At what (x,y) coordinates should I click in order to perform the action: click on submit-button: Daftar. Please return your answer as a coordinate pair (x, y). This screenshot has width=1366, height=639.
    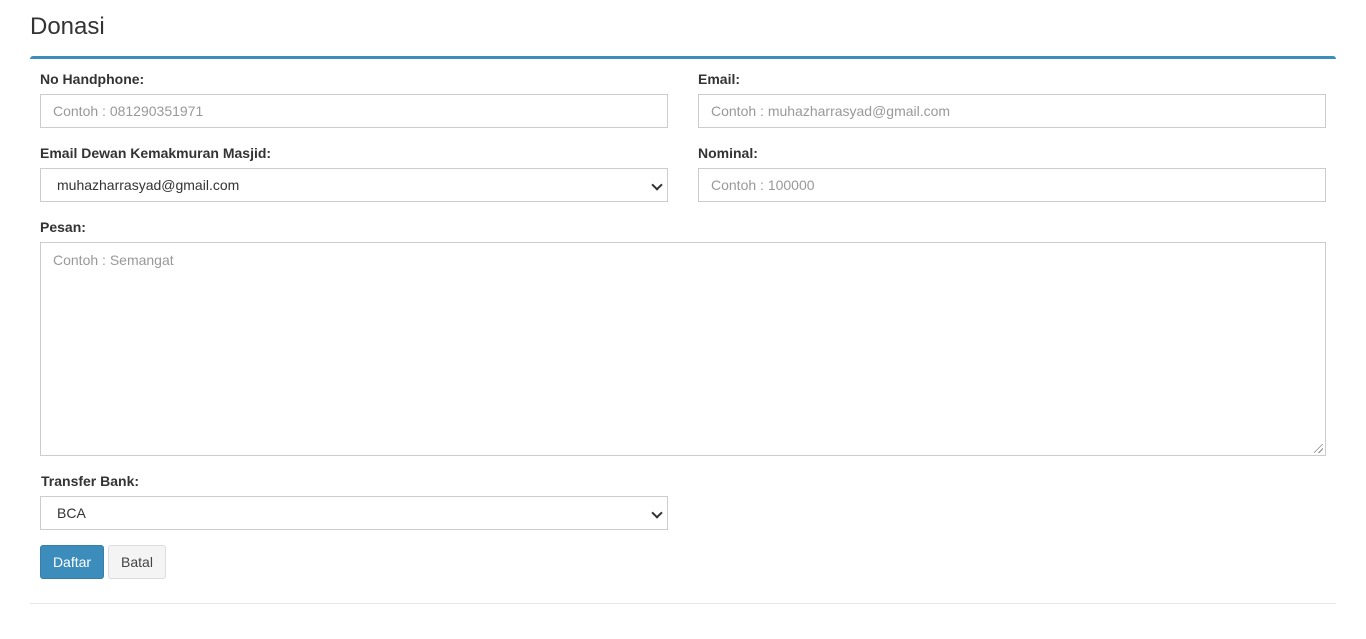
    Looking at the image, I should click on (72, 562).